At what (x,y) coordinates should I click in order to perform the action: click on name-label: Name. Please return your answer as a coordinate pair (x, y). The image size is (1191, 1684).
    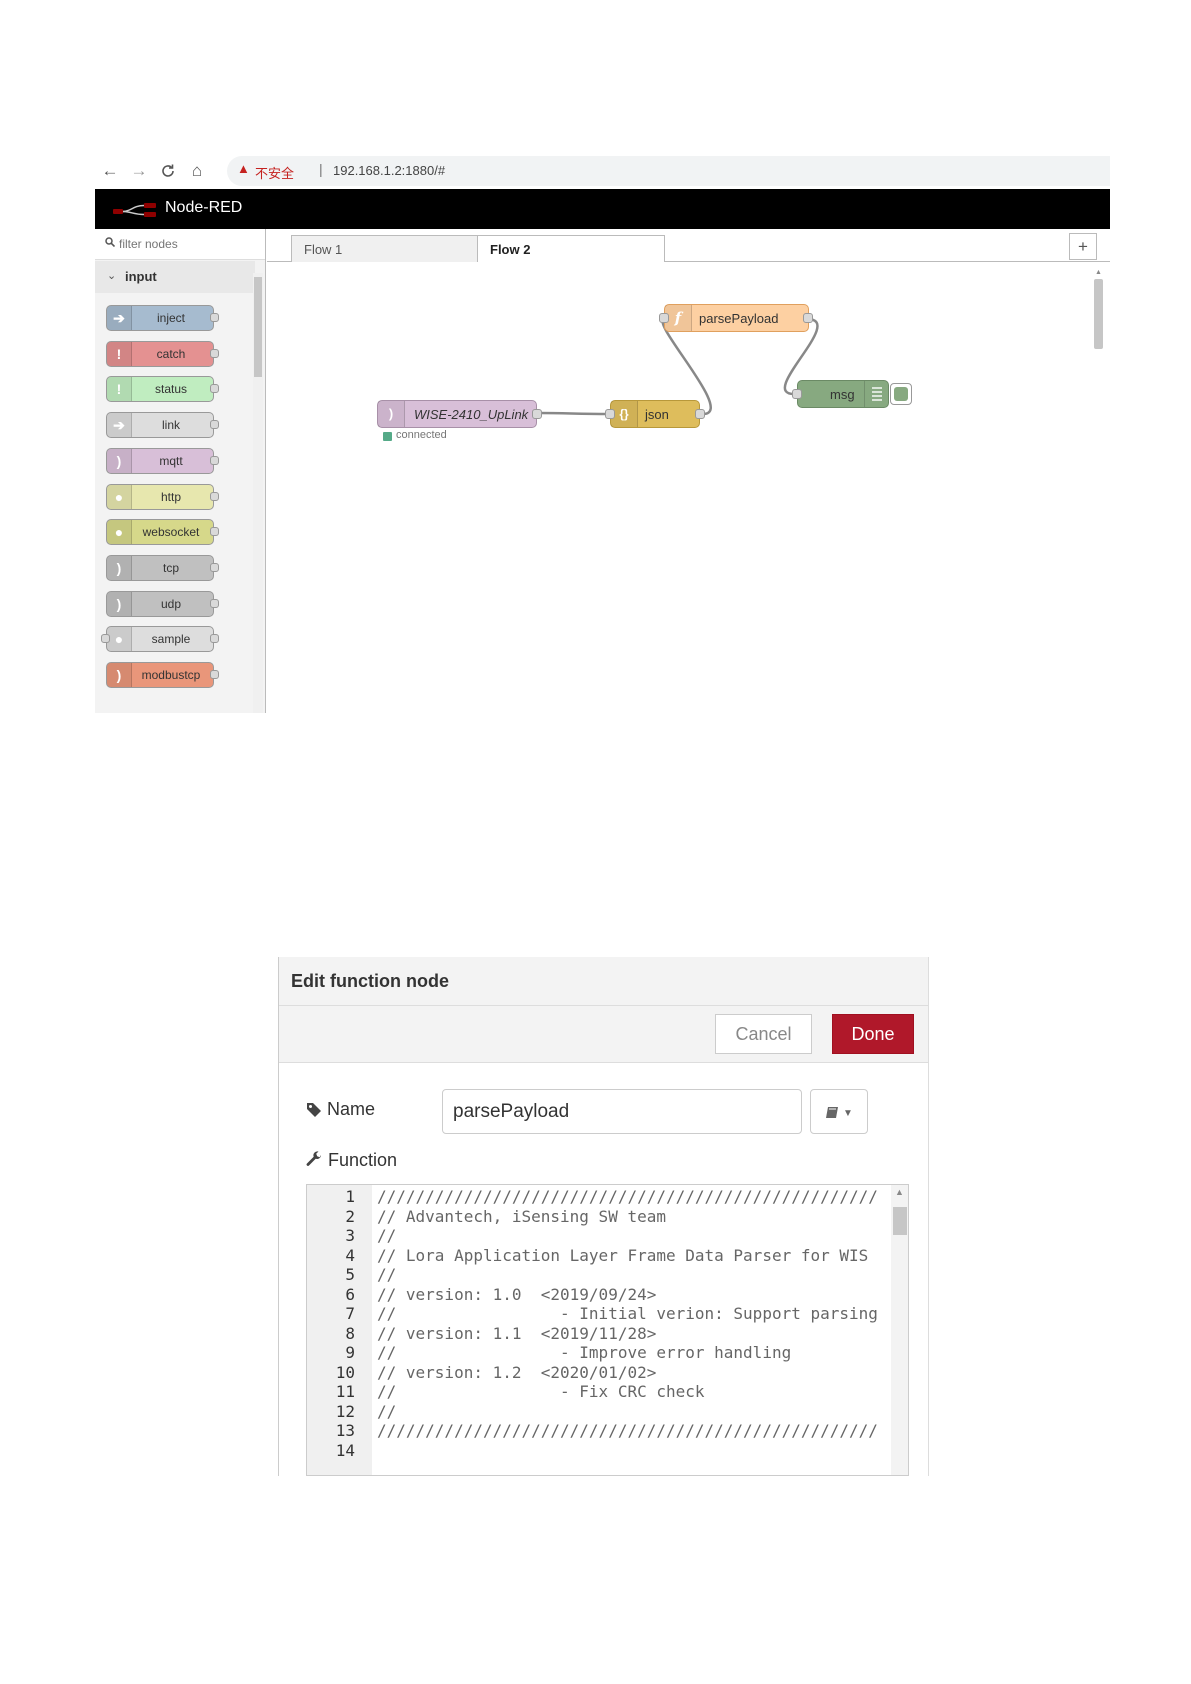
    Looking at the image, I should click on (351, 1109).